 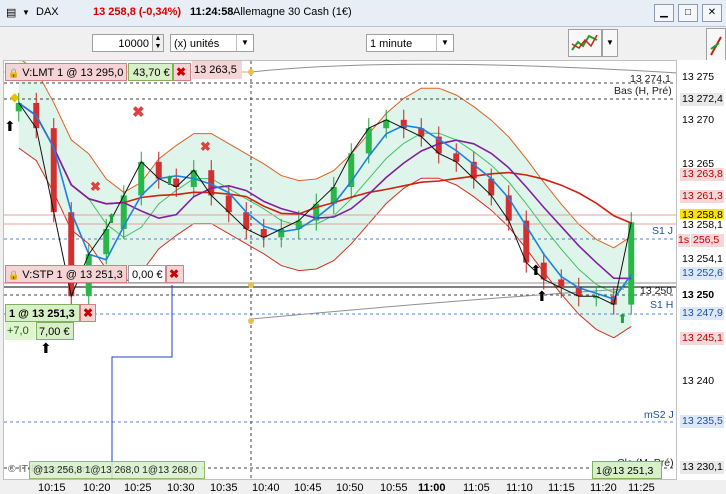 What do you see at coordinates (42, 313) in the screenshot?
I see `position-tag: 1 @ 13 251,3` at bounding box center [42, 313].